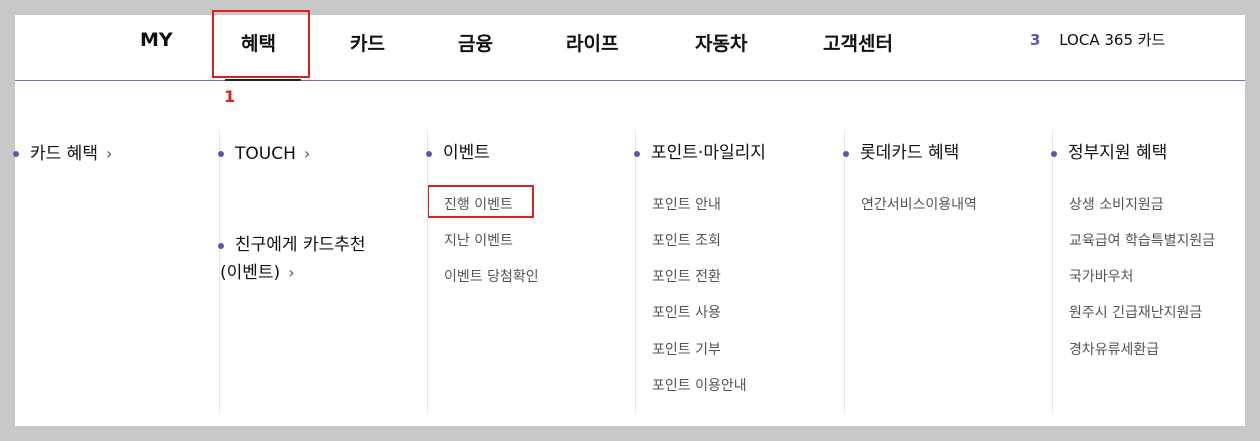  What do you see at coordinates (261, 44) in the screenshot?
I see `highlight-box-benefits` at bounding box center [261, 44].